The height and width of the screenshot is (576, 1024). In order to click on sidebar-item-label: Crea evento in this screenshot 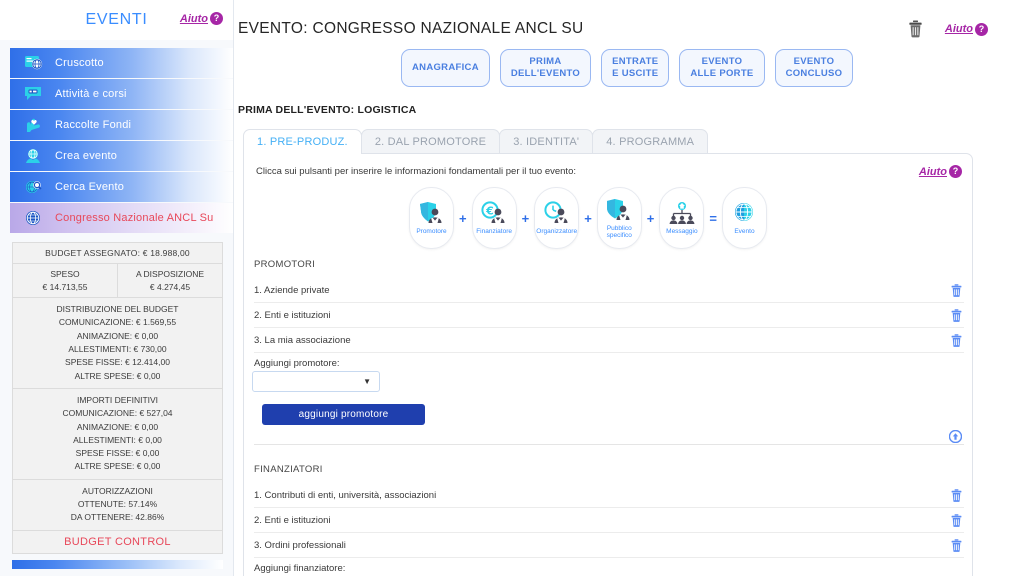, I will do `click(86, 156)`.